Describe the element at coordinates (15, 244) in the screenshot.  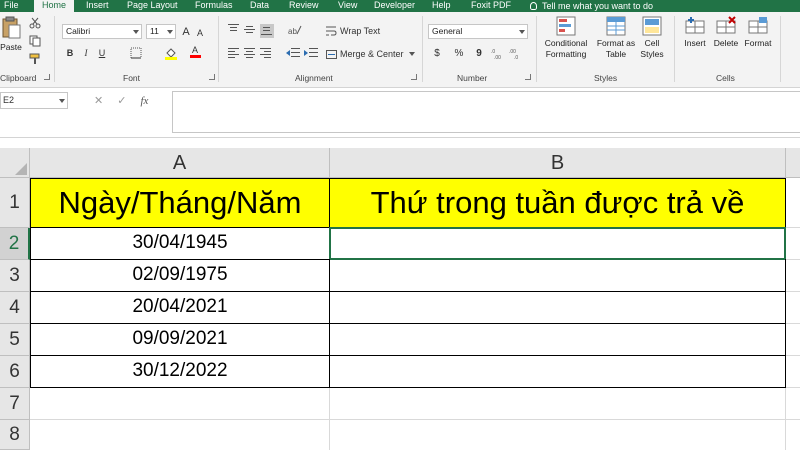
I see `row-header-2: 2` at that location.